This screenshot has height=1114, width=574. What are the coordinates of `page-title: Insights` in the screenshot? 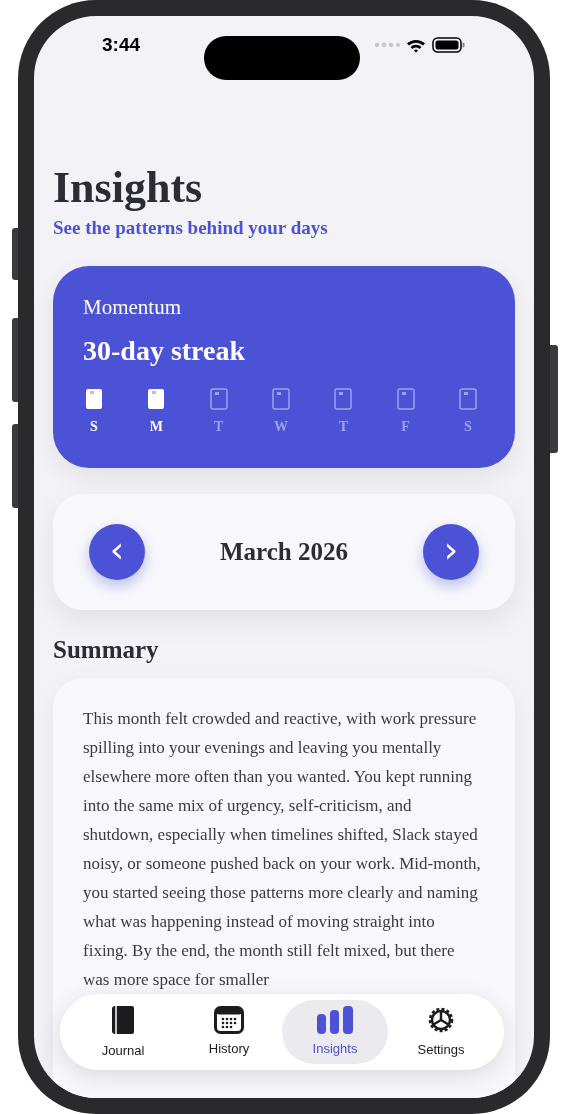 It's located at (128, 188).